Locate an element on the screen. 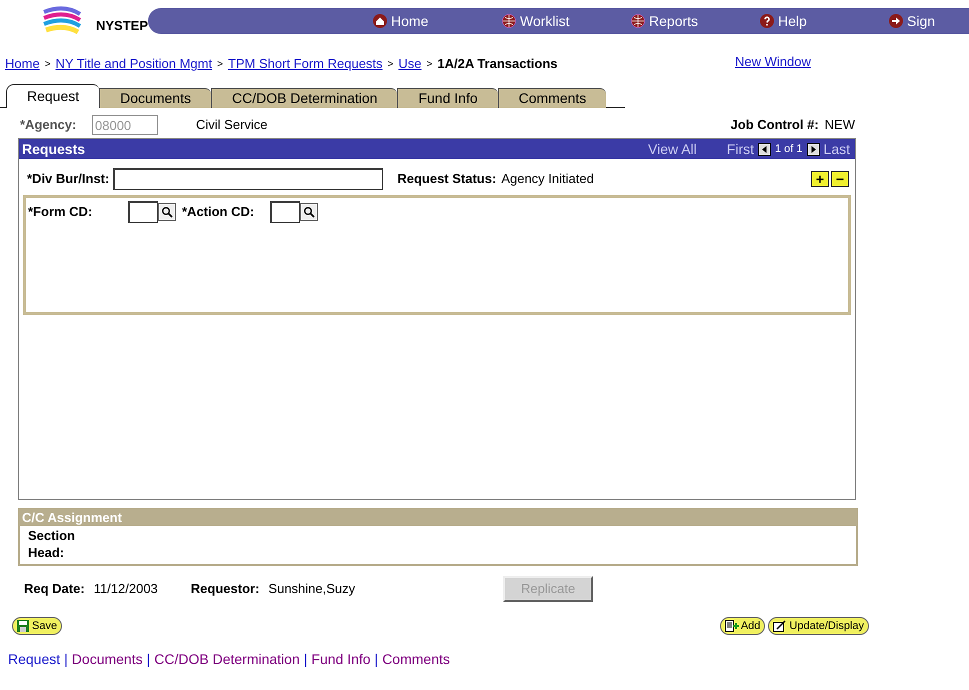 Image resolution: width=969 pixels, height=690 pixels. first-label: First is located at coordinates (740, 149).